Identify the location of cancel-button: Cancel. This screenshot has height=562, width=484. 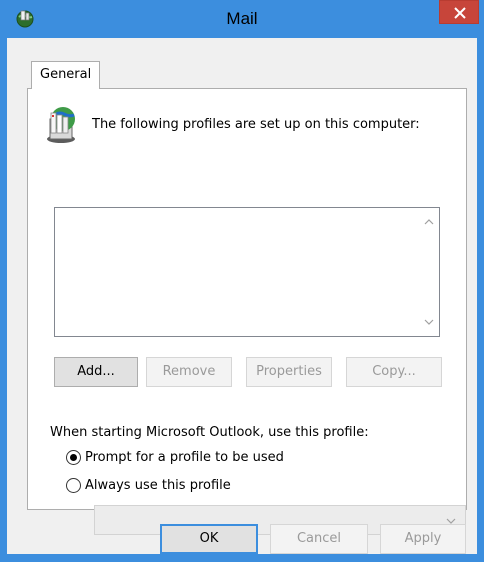
(319, 539).